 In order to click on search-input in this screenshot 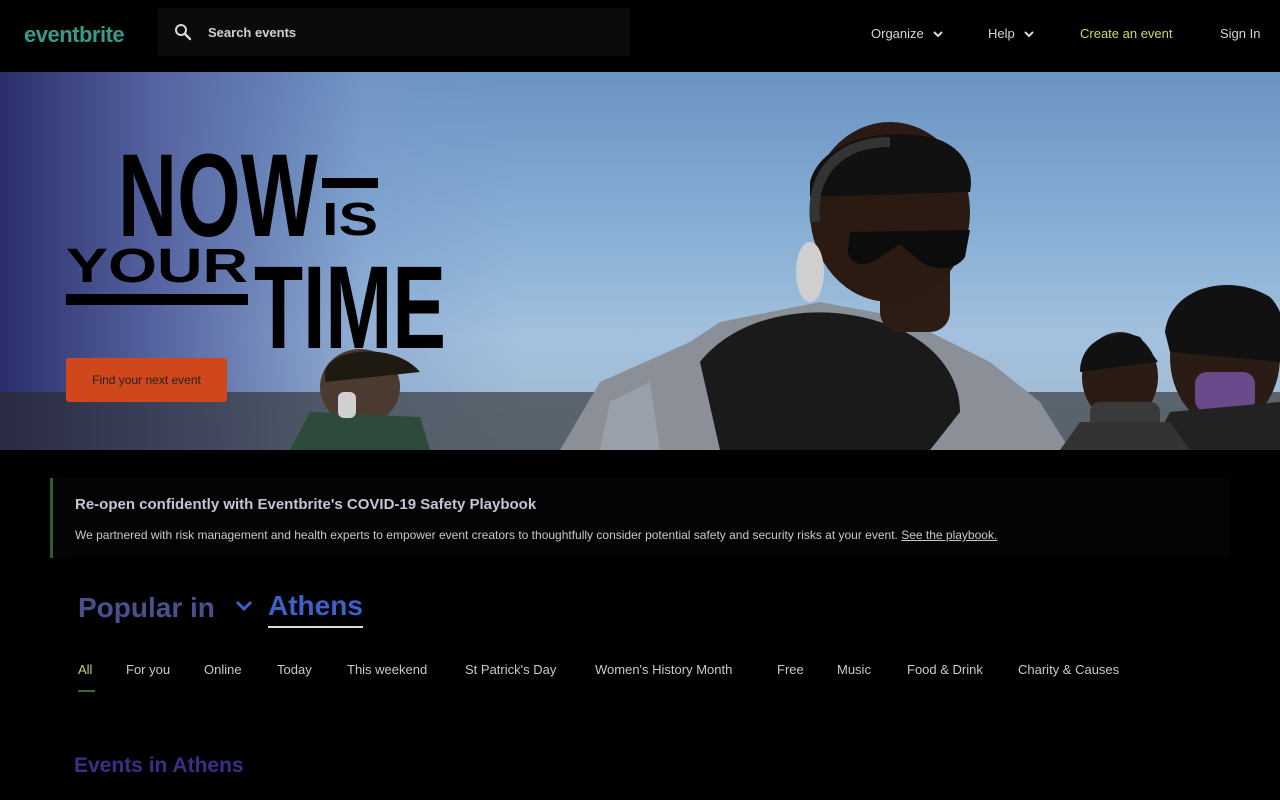, I will do `click(408, 32)`.